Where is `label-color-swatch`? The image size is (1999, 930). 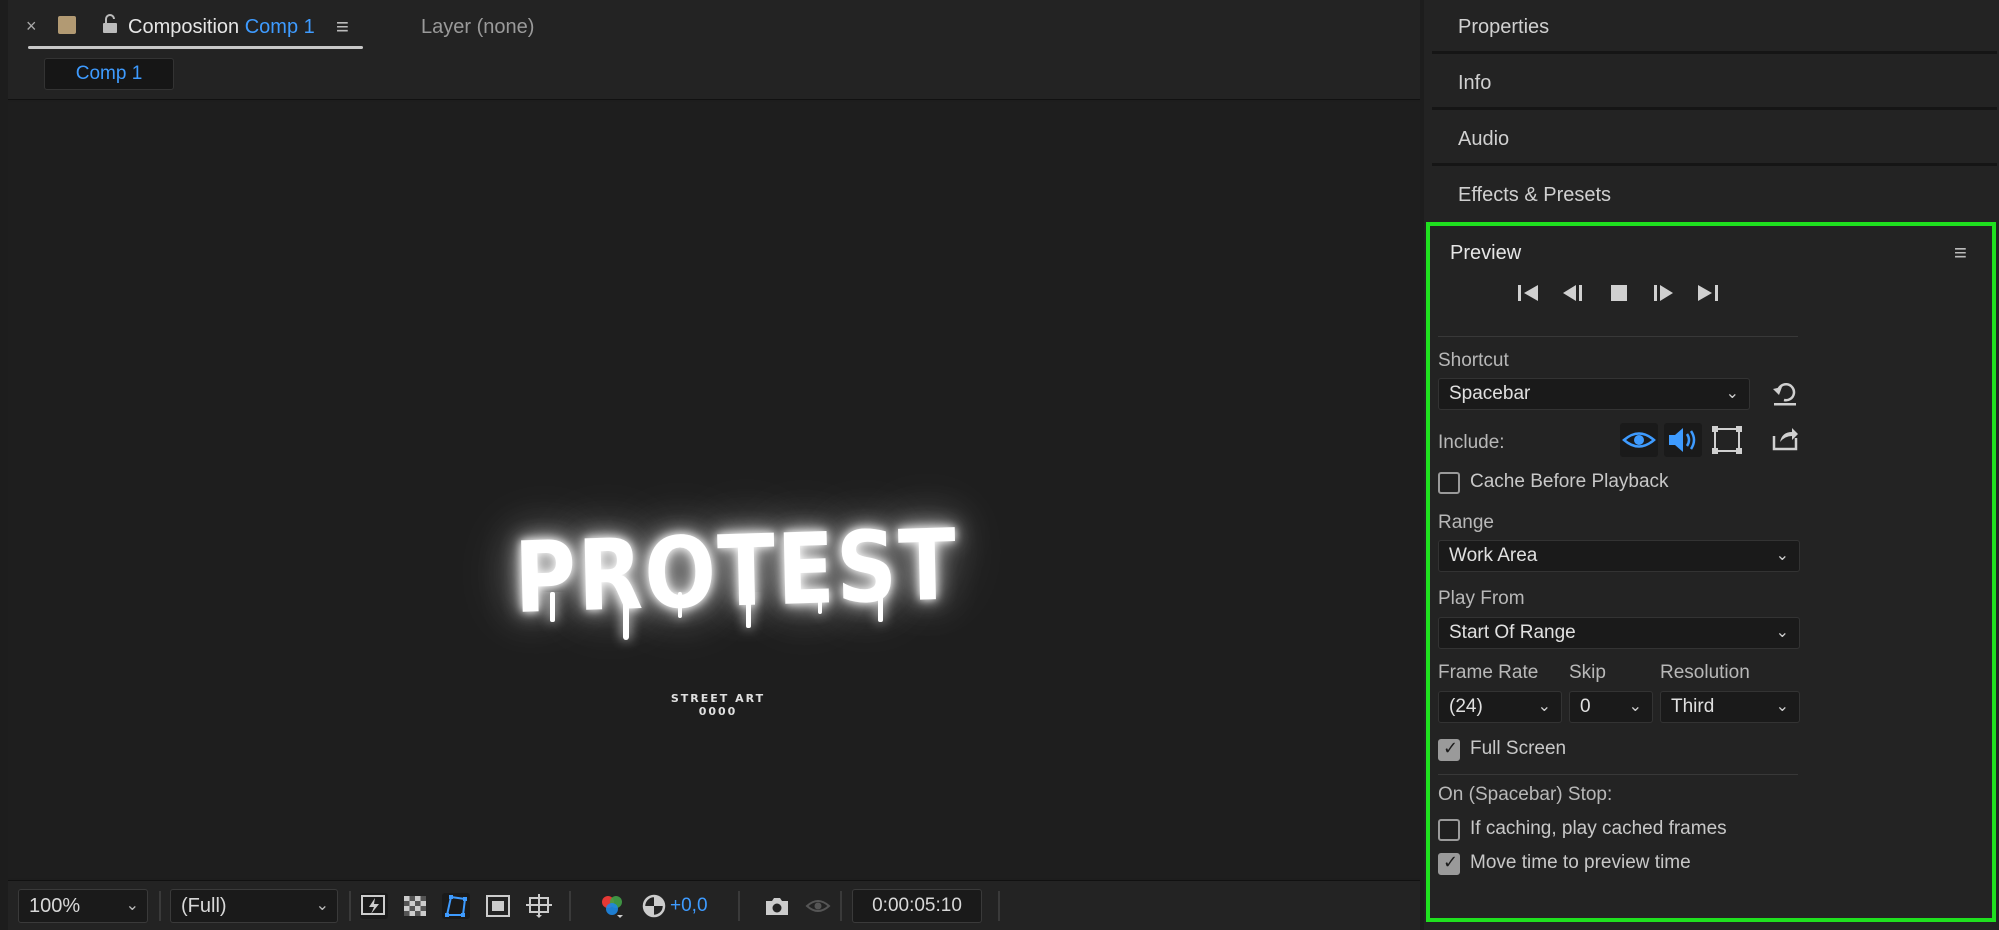 label-color-swatch is located at coordinates (67, 25).